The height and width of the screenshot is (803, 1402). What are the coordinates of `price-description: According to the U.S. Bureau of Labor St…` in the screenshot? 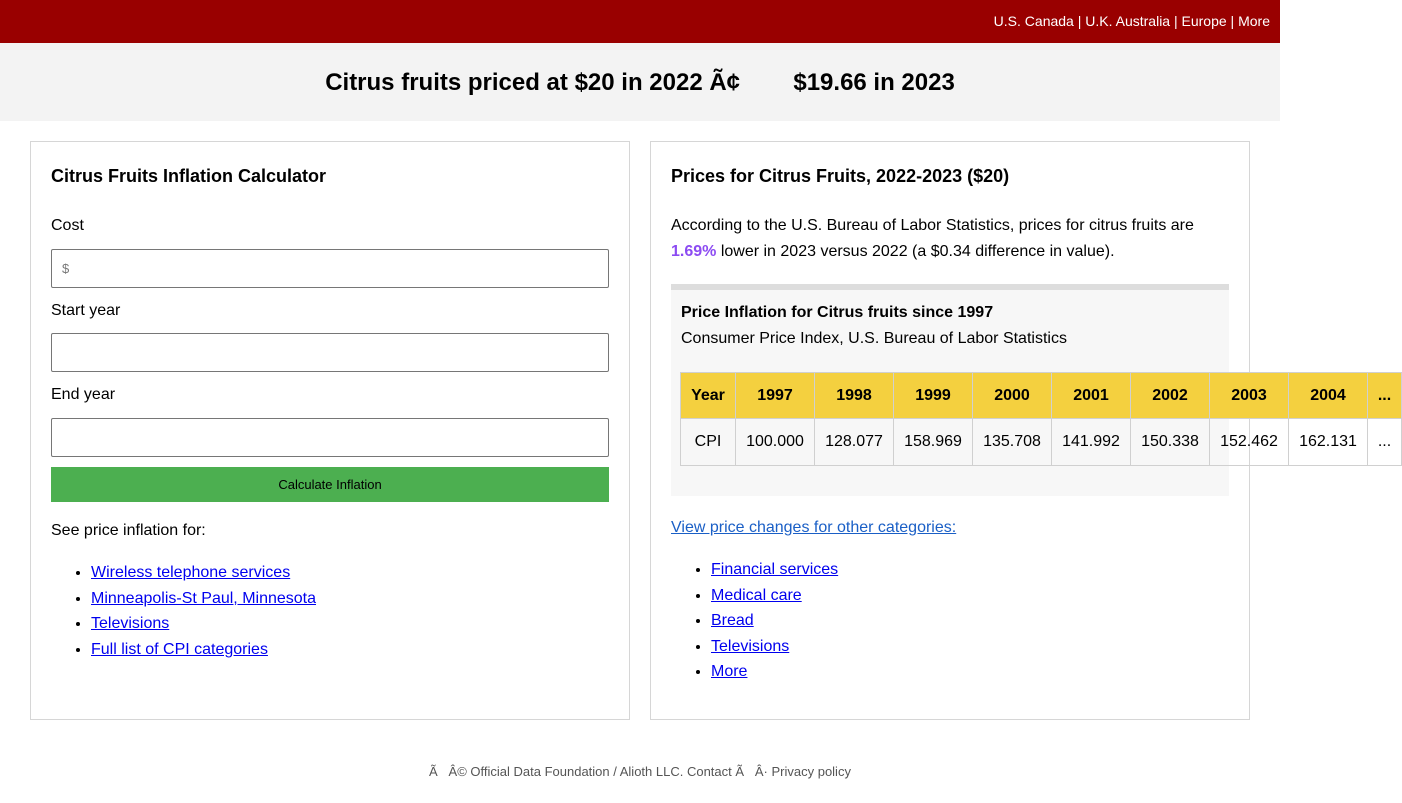 It's located at (941, 239).